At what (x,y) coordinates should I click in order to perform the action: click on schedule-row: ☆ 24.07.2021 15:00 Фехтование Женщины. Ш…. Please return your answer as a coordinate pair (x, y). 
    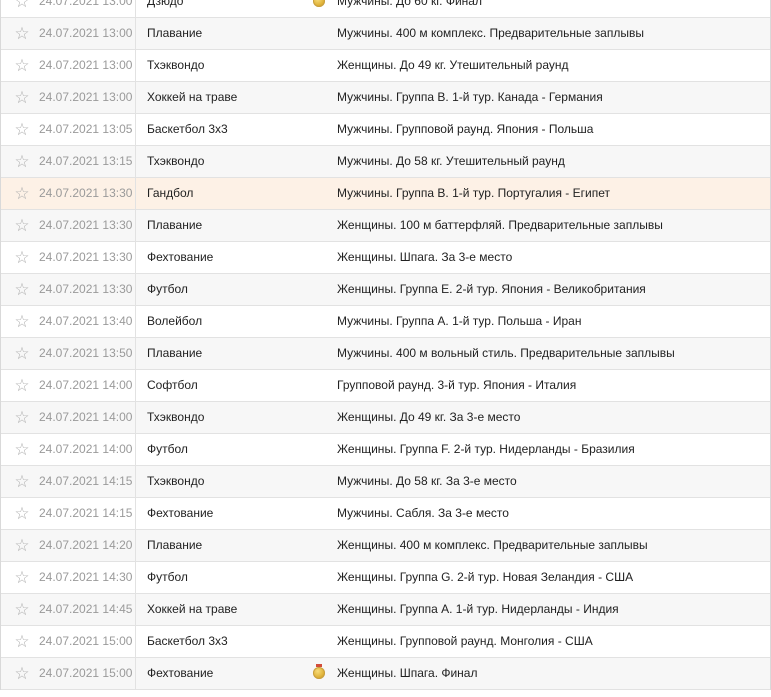
    Looking at the image, I should click on (385, 674).